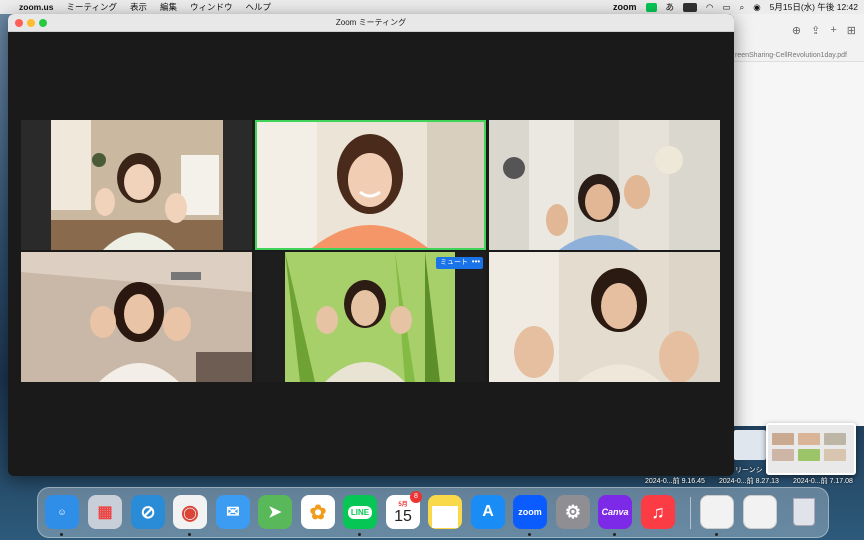 This screenshot has width=864, height=540. Describe the element at coordinates (488, 512) in the screenshot. I see `app-store-icon: A` at that location.